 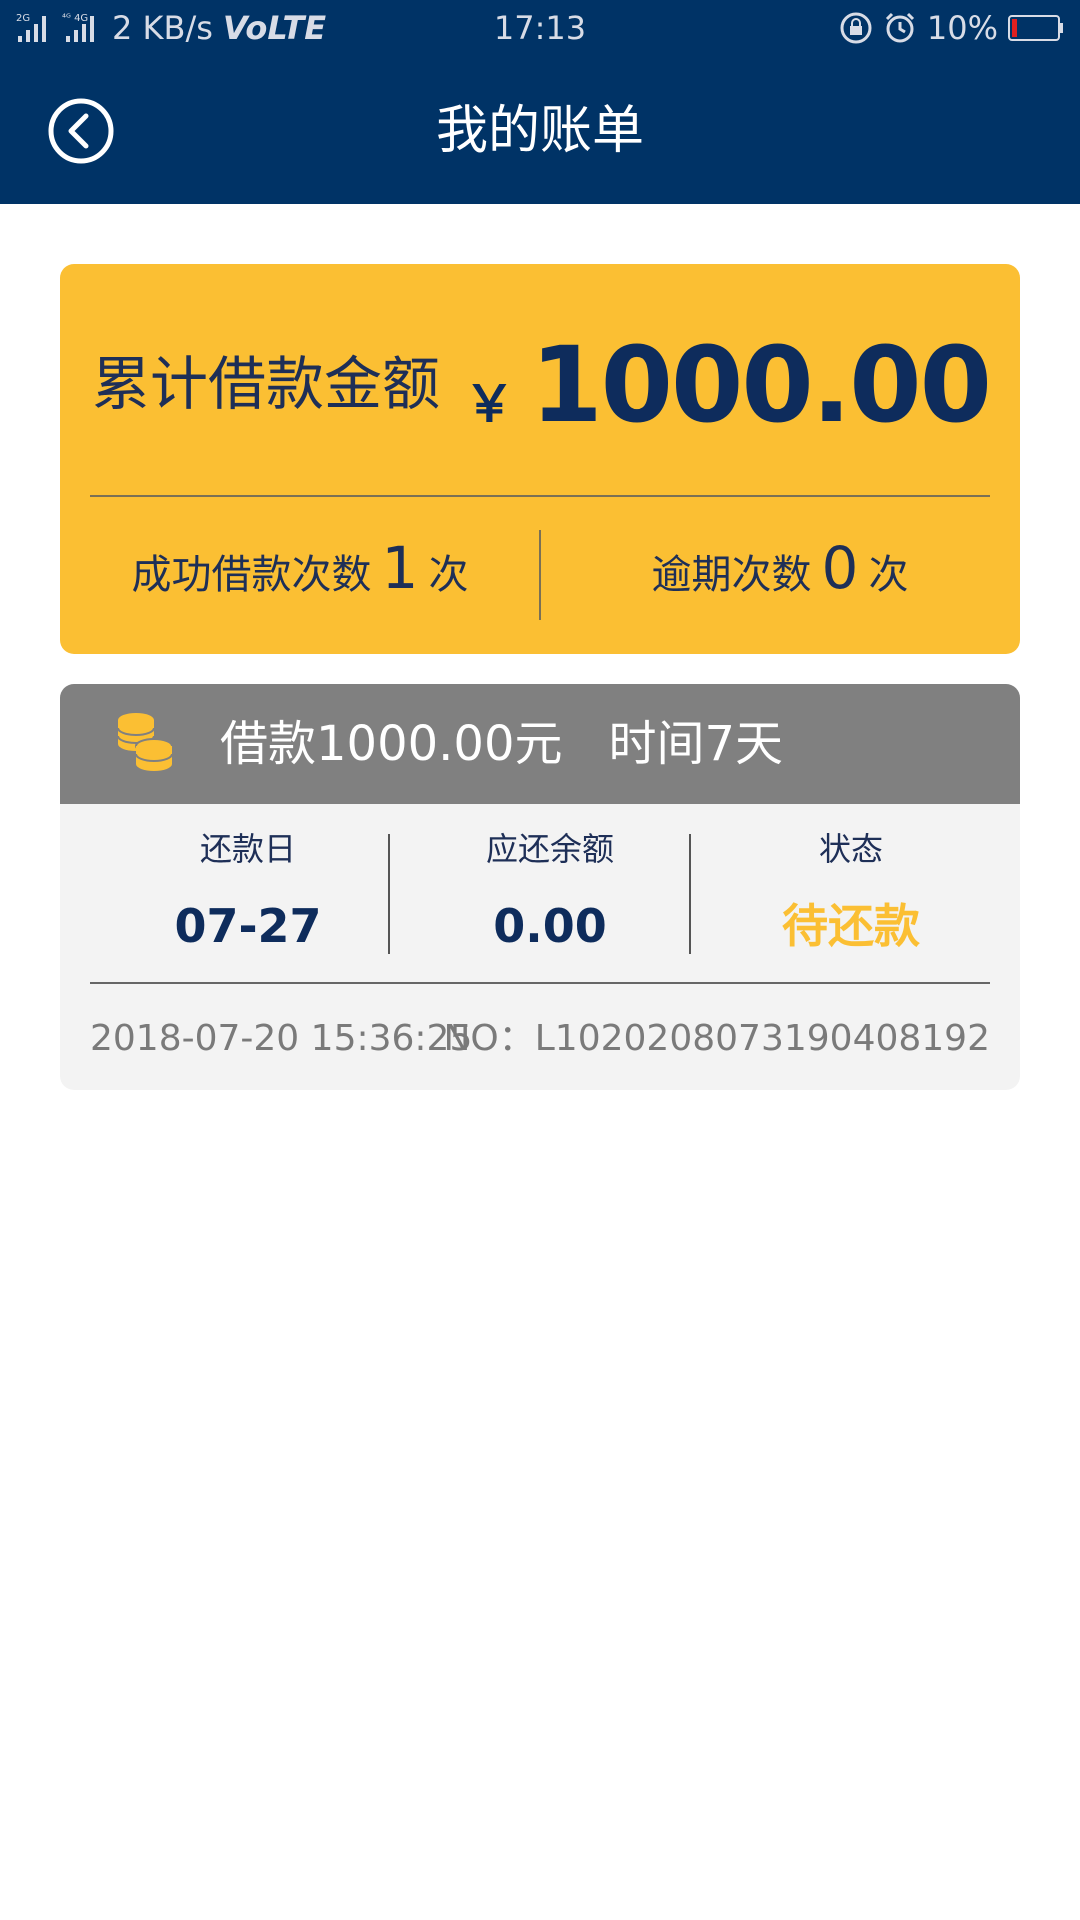 What do you see at coordinates (247, 849) in the screenshot?
I see `repay-date-label: 还款日` at bounding box center [247, 849].